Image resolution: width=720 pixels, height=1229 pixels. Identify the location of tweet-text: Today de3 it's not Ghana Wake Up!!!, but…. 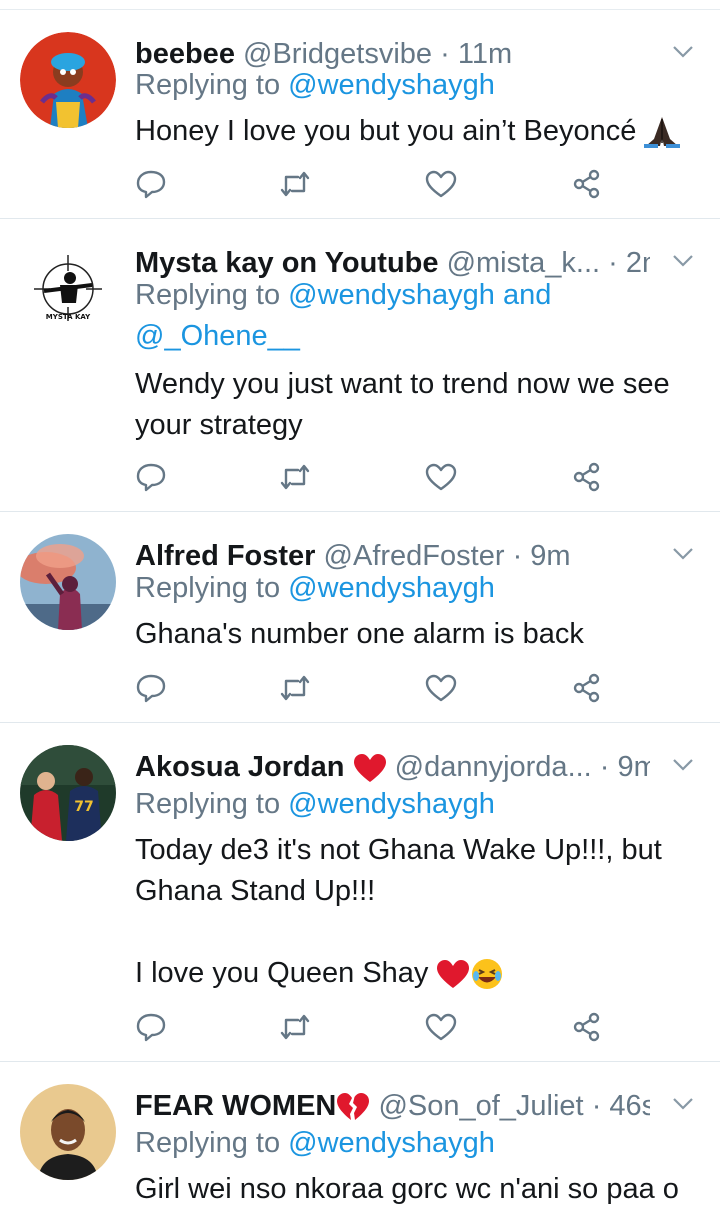
(412, 912).